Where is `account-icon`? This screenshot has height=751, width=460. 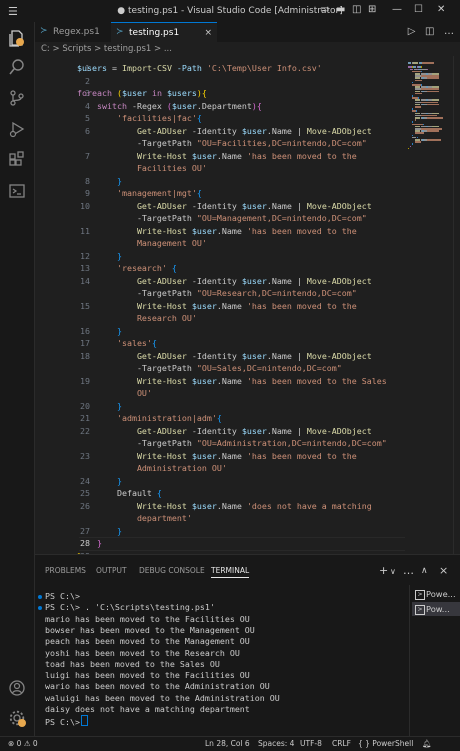
account-icon is located at coordinates (17, 688).